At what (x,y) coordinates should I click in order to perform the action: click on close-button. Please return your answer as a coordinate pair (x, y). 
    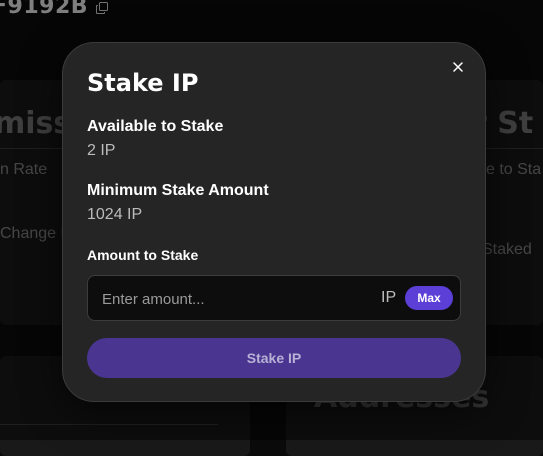
    Looking at the image, I should click on (458, 67).